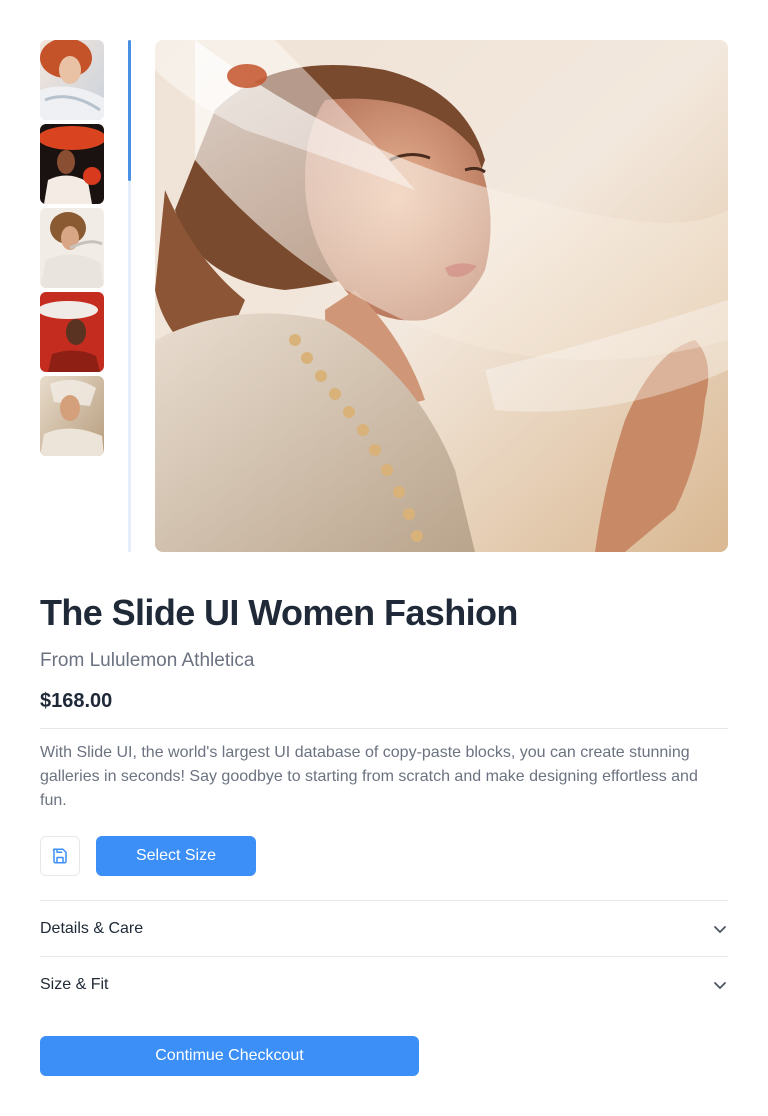  Describe the element at coordinates (129, 296) in the screenshot. I see `thumbnail-scroll-track` at that location.